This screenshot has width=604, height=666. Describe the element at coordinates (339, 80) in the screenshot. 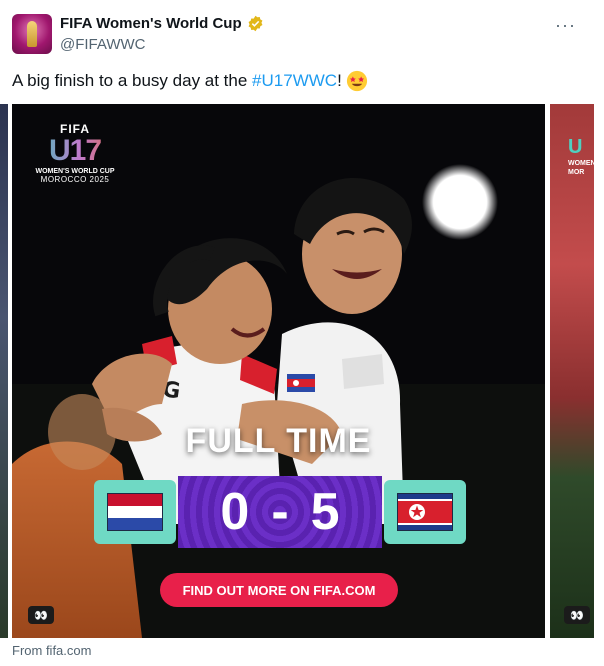

I see `tweet-text-suffix: !` at that location.